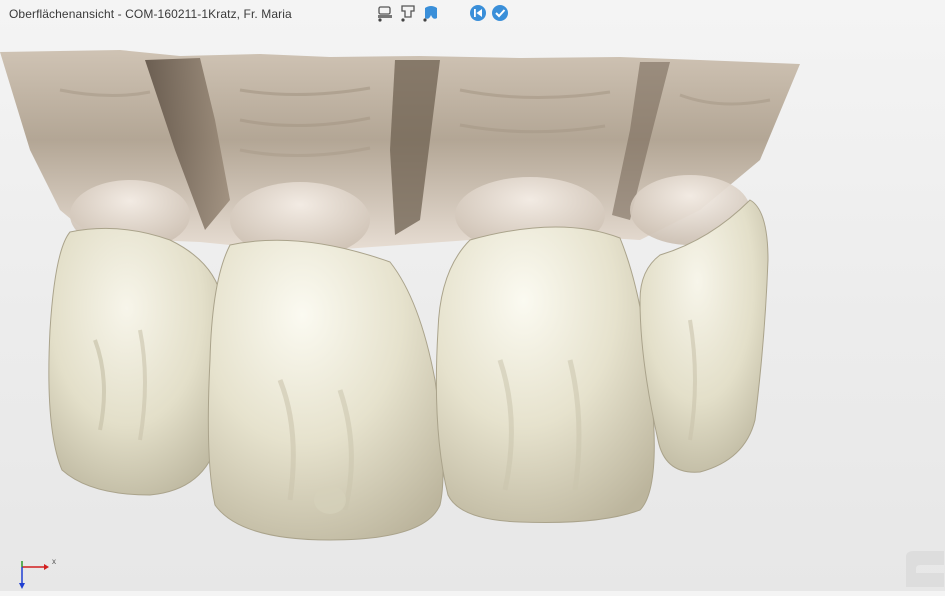 This screenshot has width=945, height=596. What do you see at coordinates (385, 13) in the screenshot?
I see `articulator-lower-icon` at bounding box center [385, 13].